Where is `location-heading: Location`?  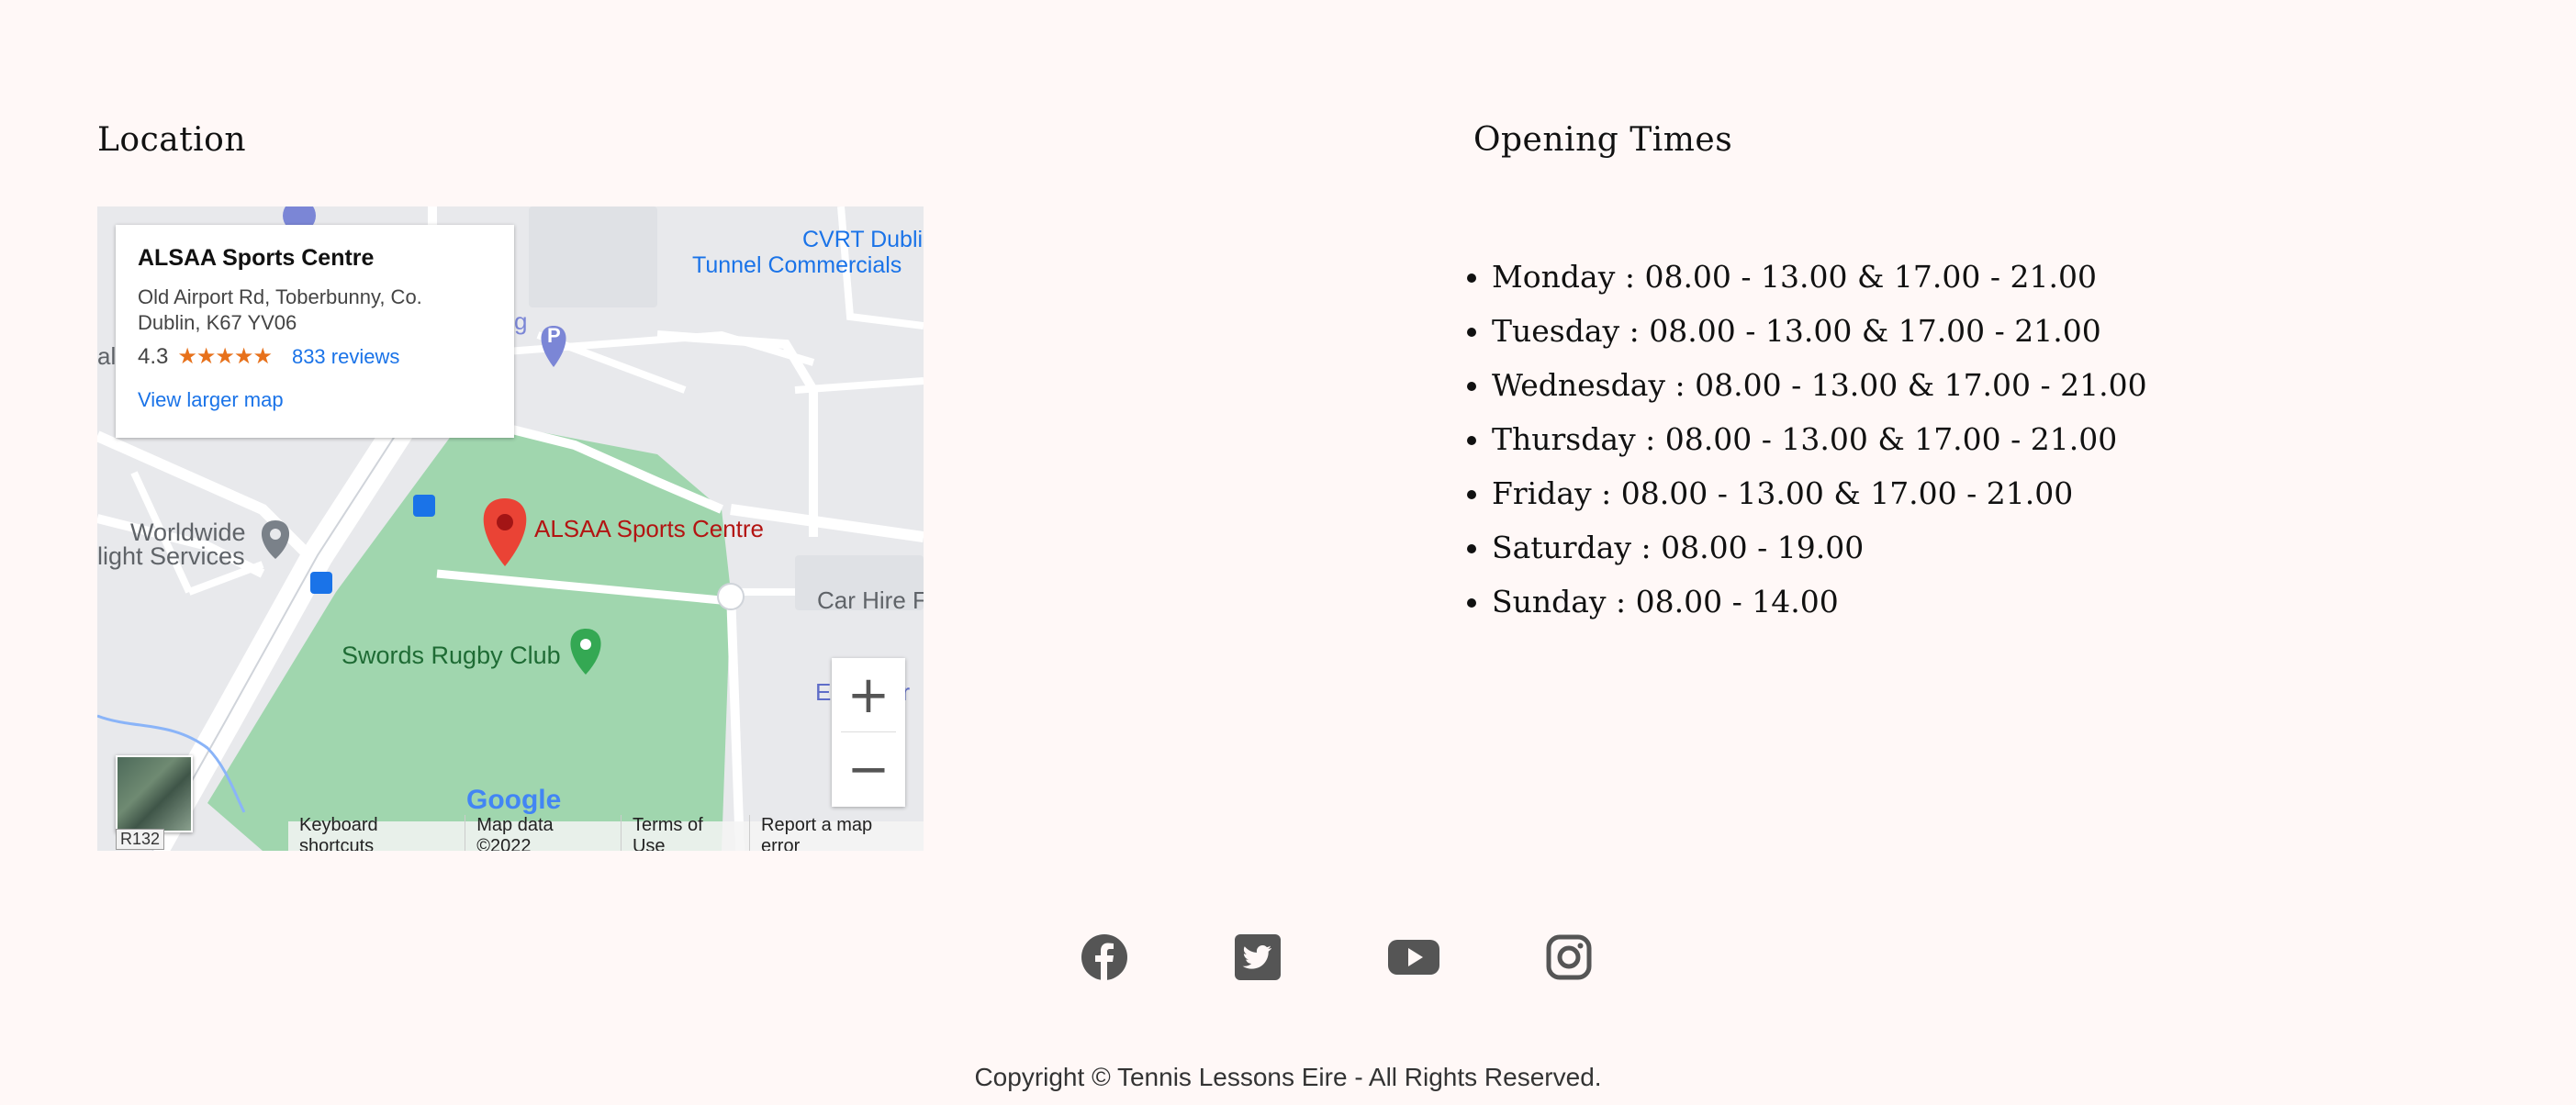 location-heading: Location is located at coordinates (172, 140).